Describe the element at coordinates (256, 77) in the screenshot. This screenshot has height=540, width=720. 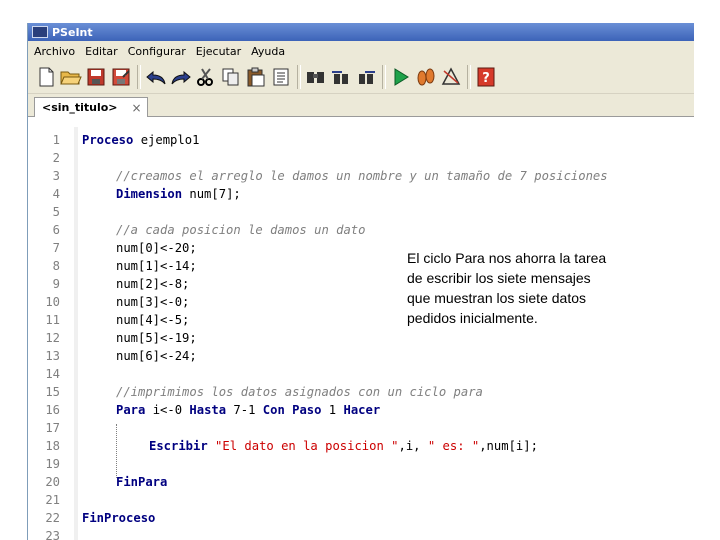
I see `paste-icon` at that location.